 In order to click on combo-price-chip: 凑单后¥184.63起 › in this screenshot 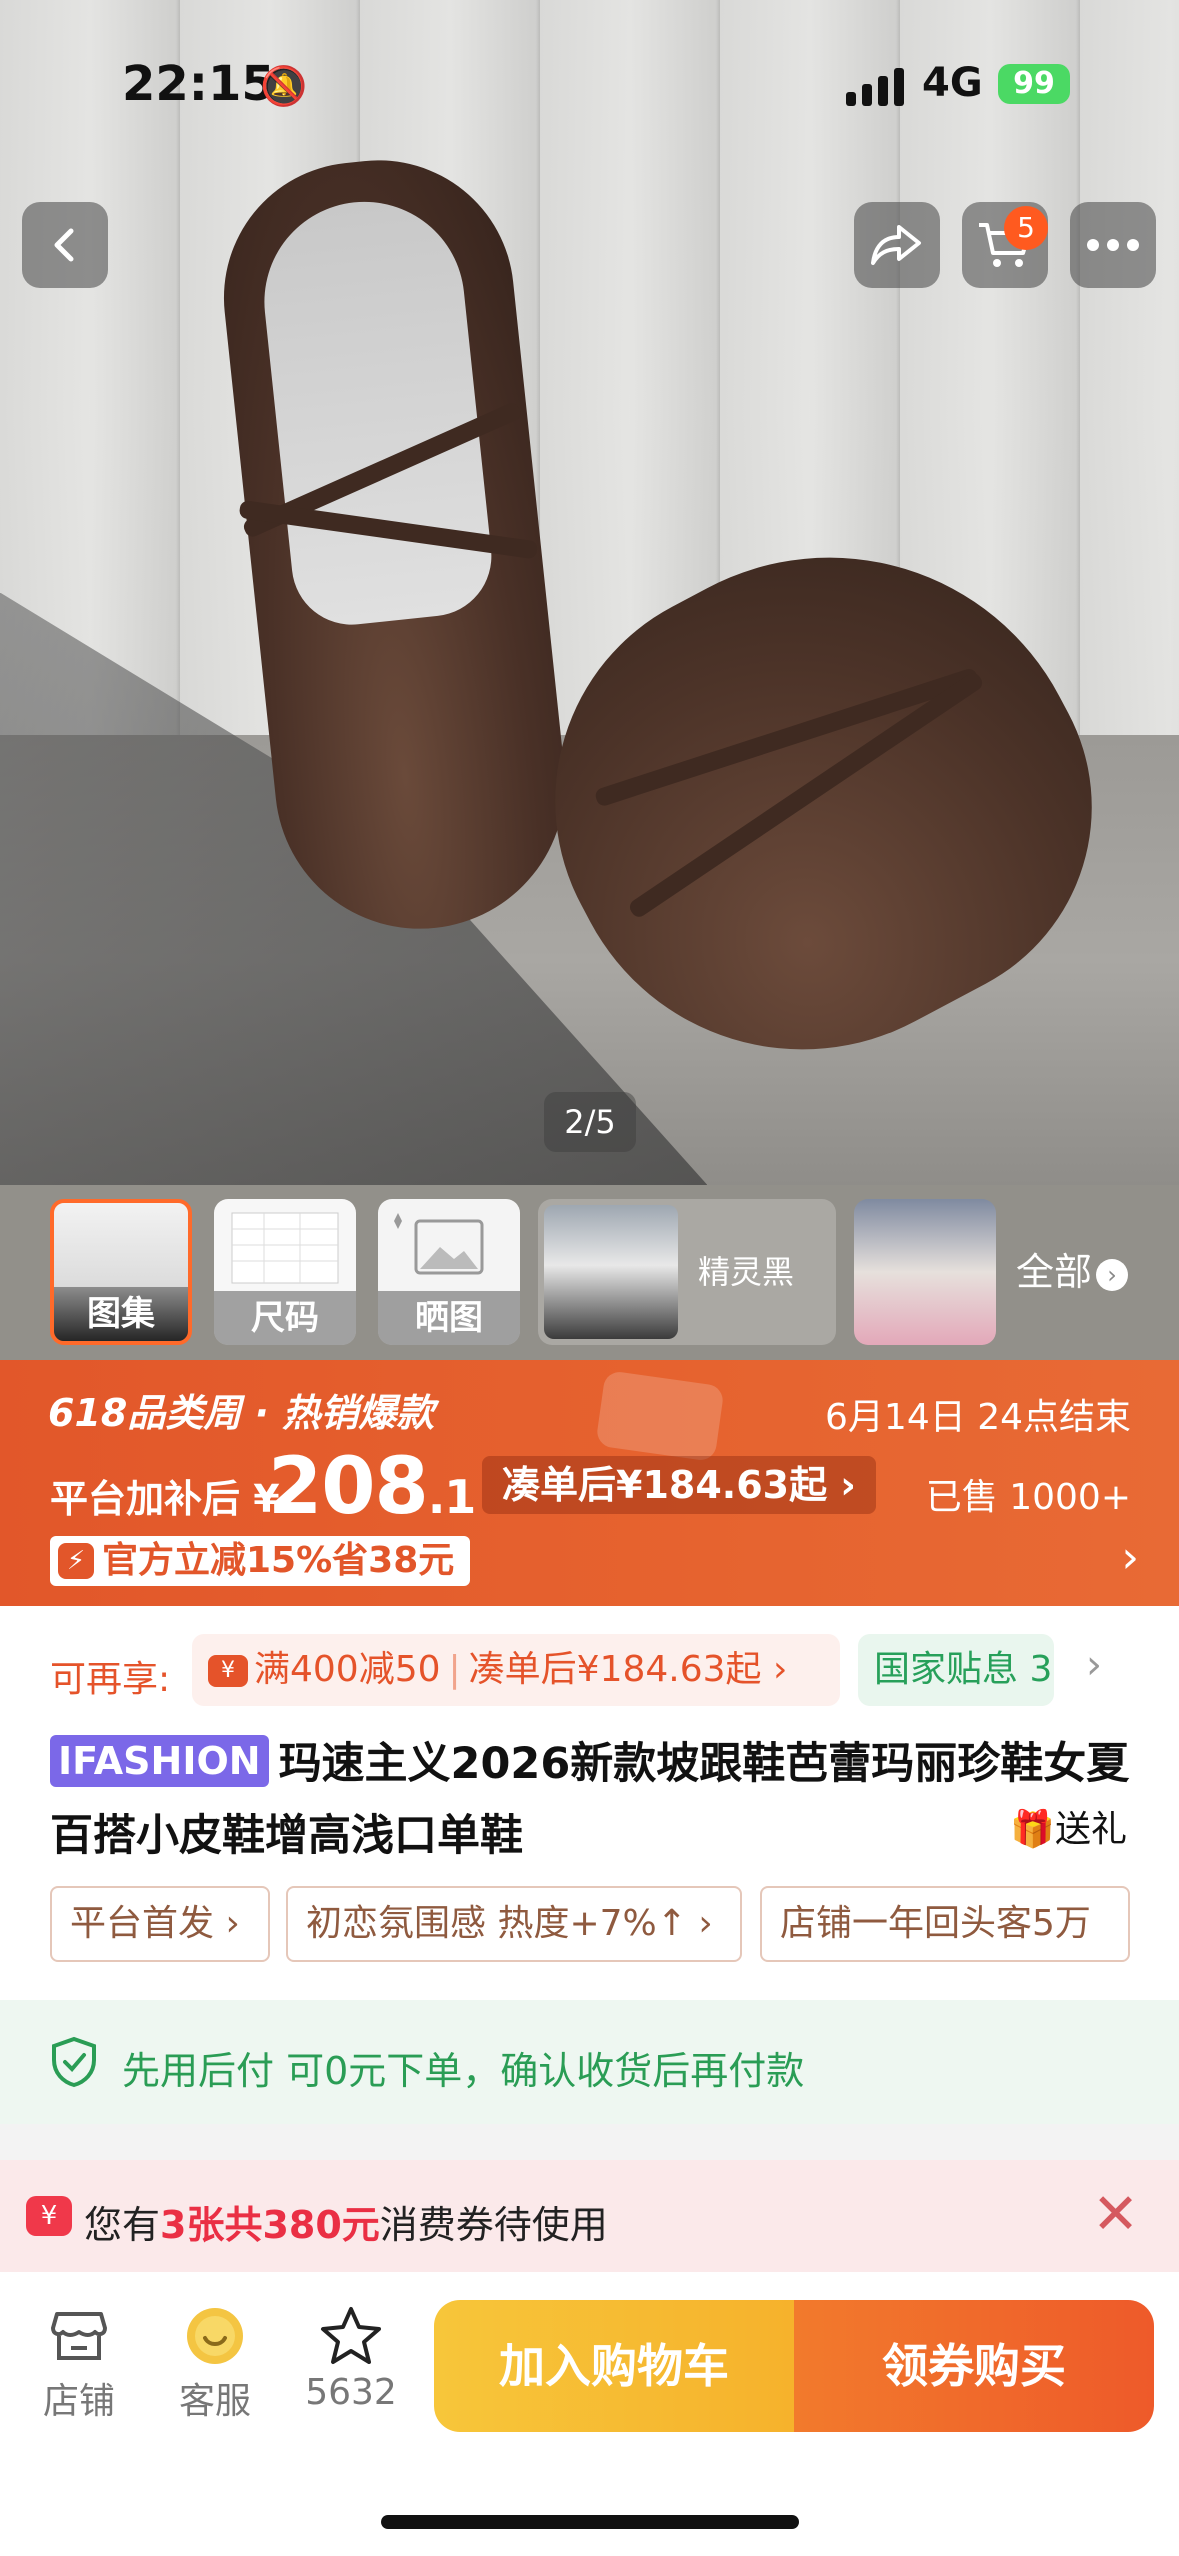, I will do `click(679, 1485)`.